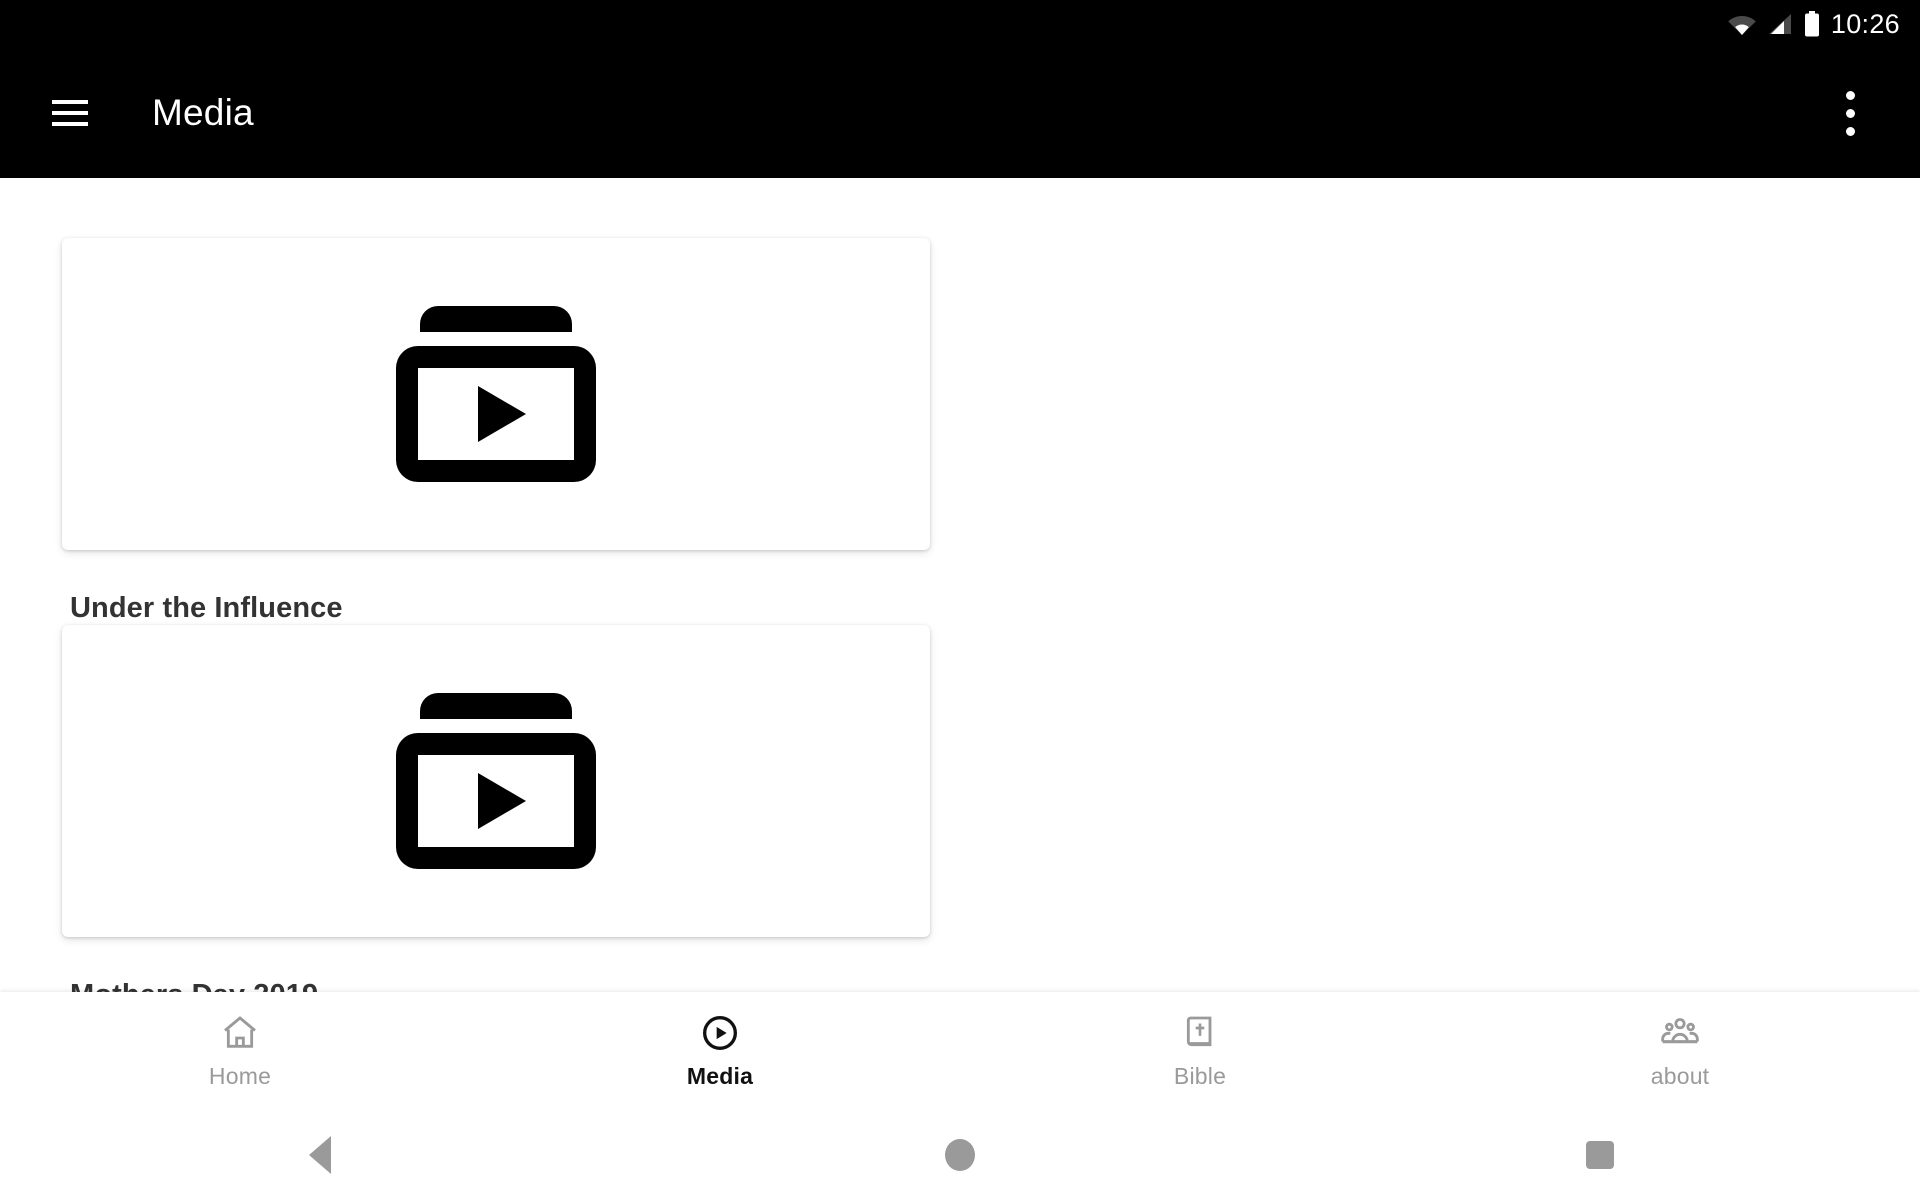 Image resolution: width=1920 pixels, height=1200 pixels. Describe the element at coordinates (500, 985) in the screenshot. I see `media-item-title: Mothers Day 2019` at that location.